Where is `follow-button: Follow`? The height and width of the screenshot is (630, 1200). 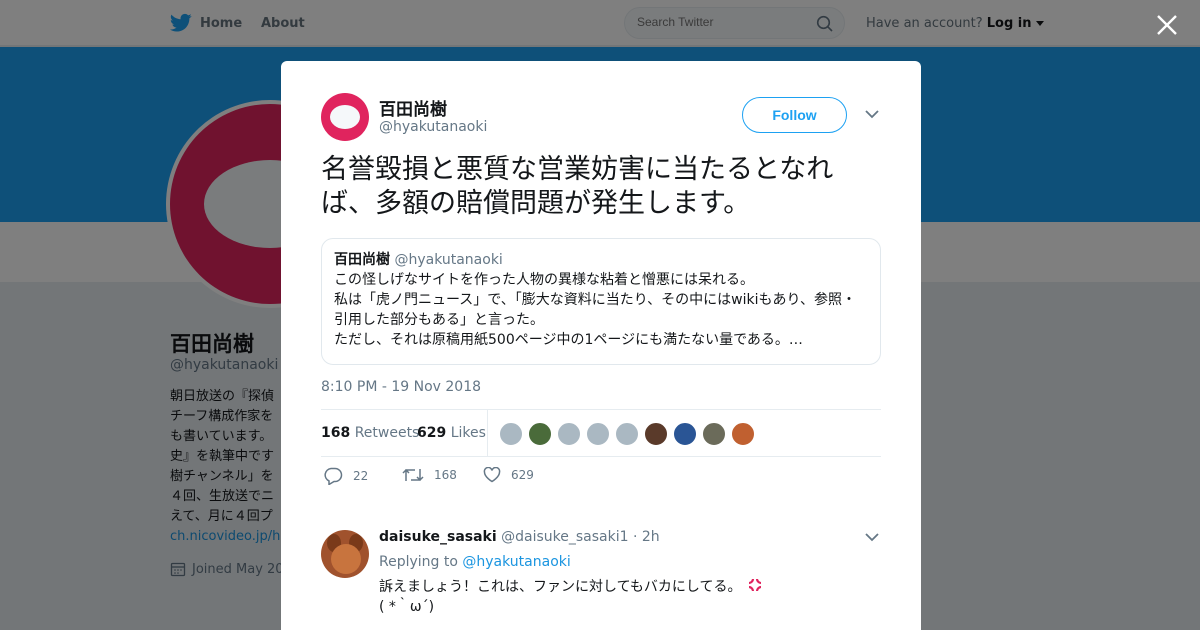
follow-button: Follow is located at coordinates (794, 115).